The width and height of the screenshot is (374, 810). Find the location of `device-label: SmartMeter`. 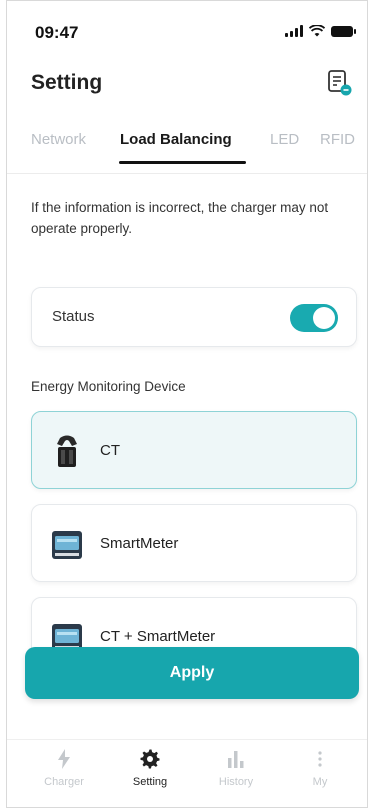

device-label: SmartMeter is located at coordinates (139, 543).